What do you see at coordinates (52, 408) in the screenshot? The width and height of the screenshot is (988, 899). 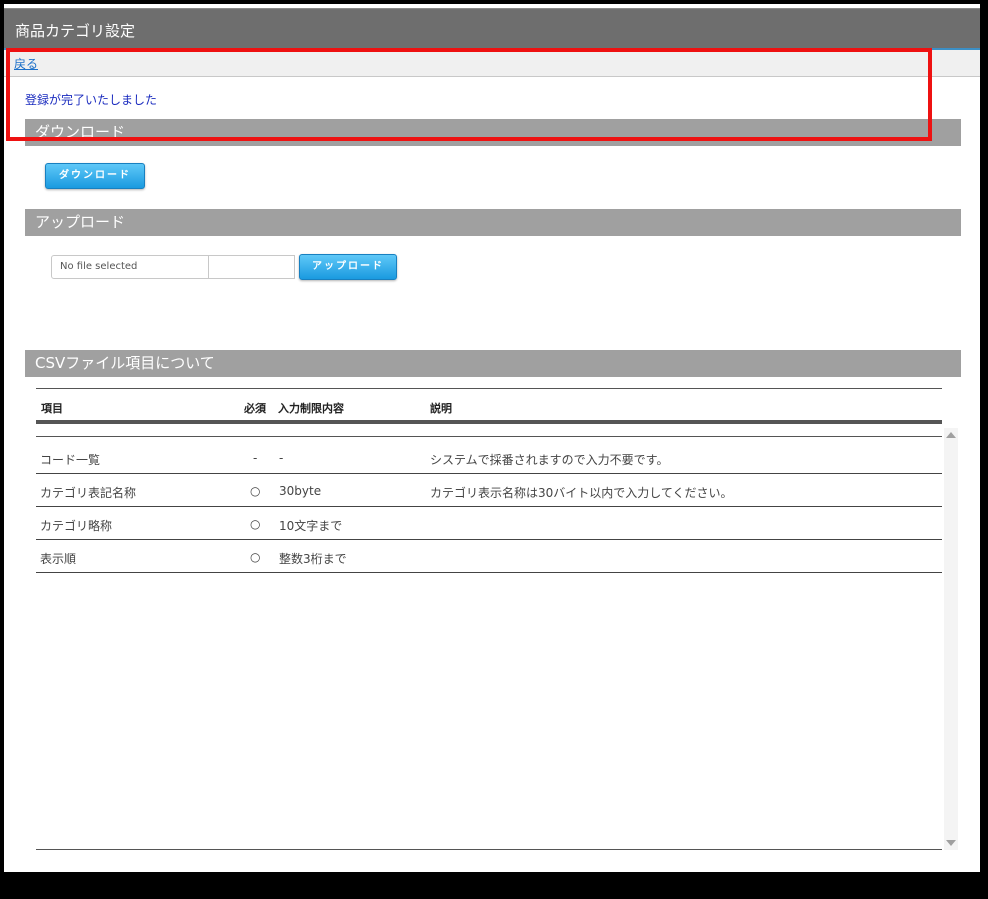 I see `header-item: 項目` at bounding box center [52, 408].